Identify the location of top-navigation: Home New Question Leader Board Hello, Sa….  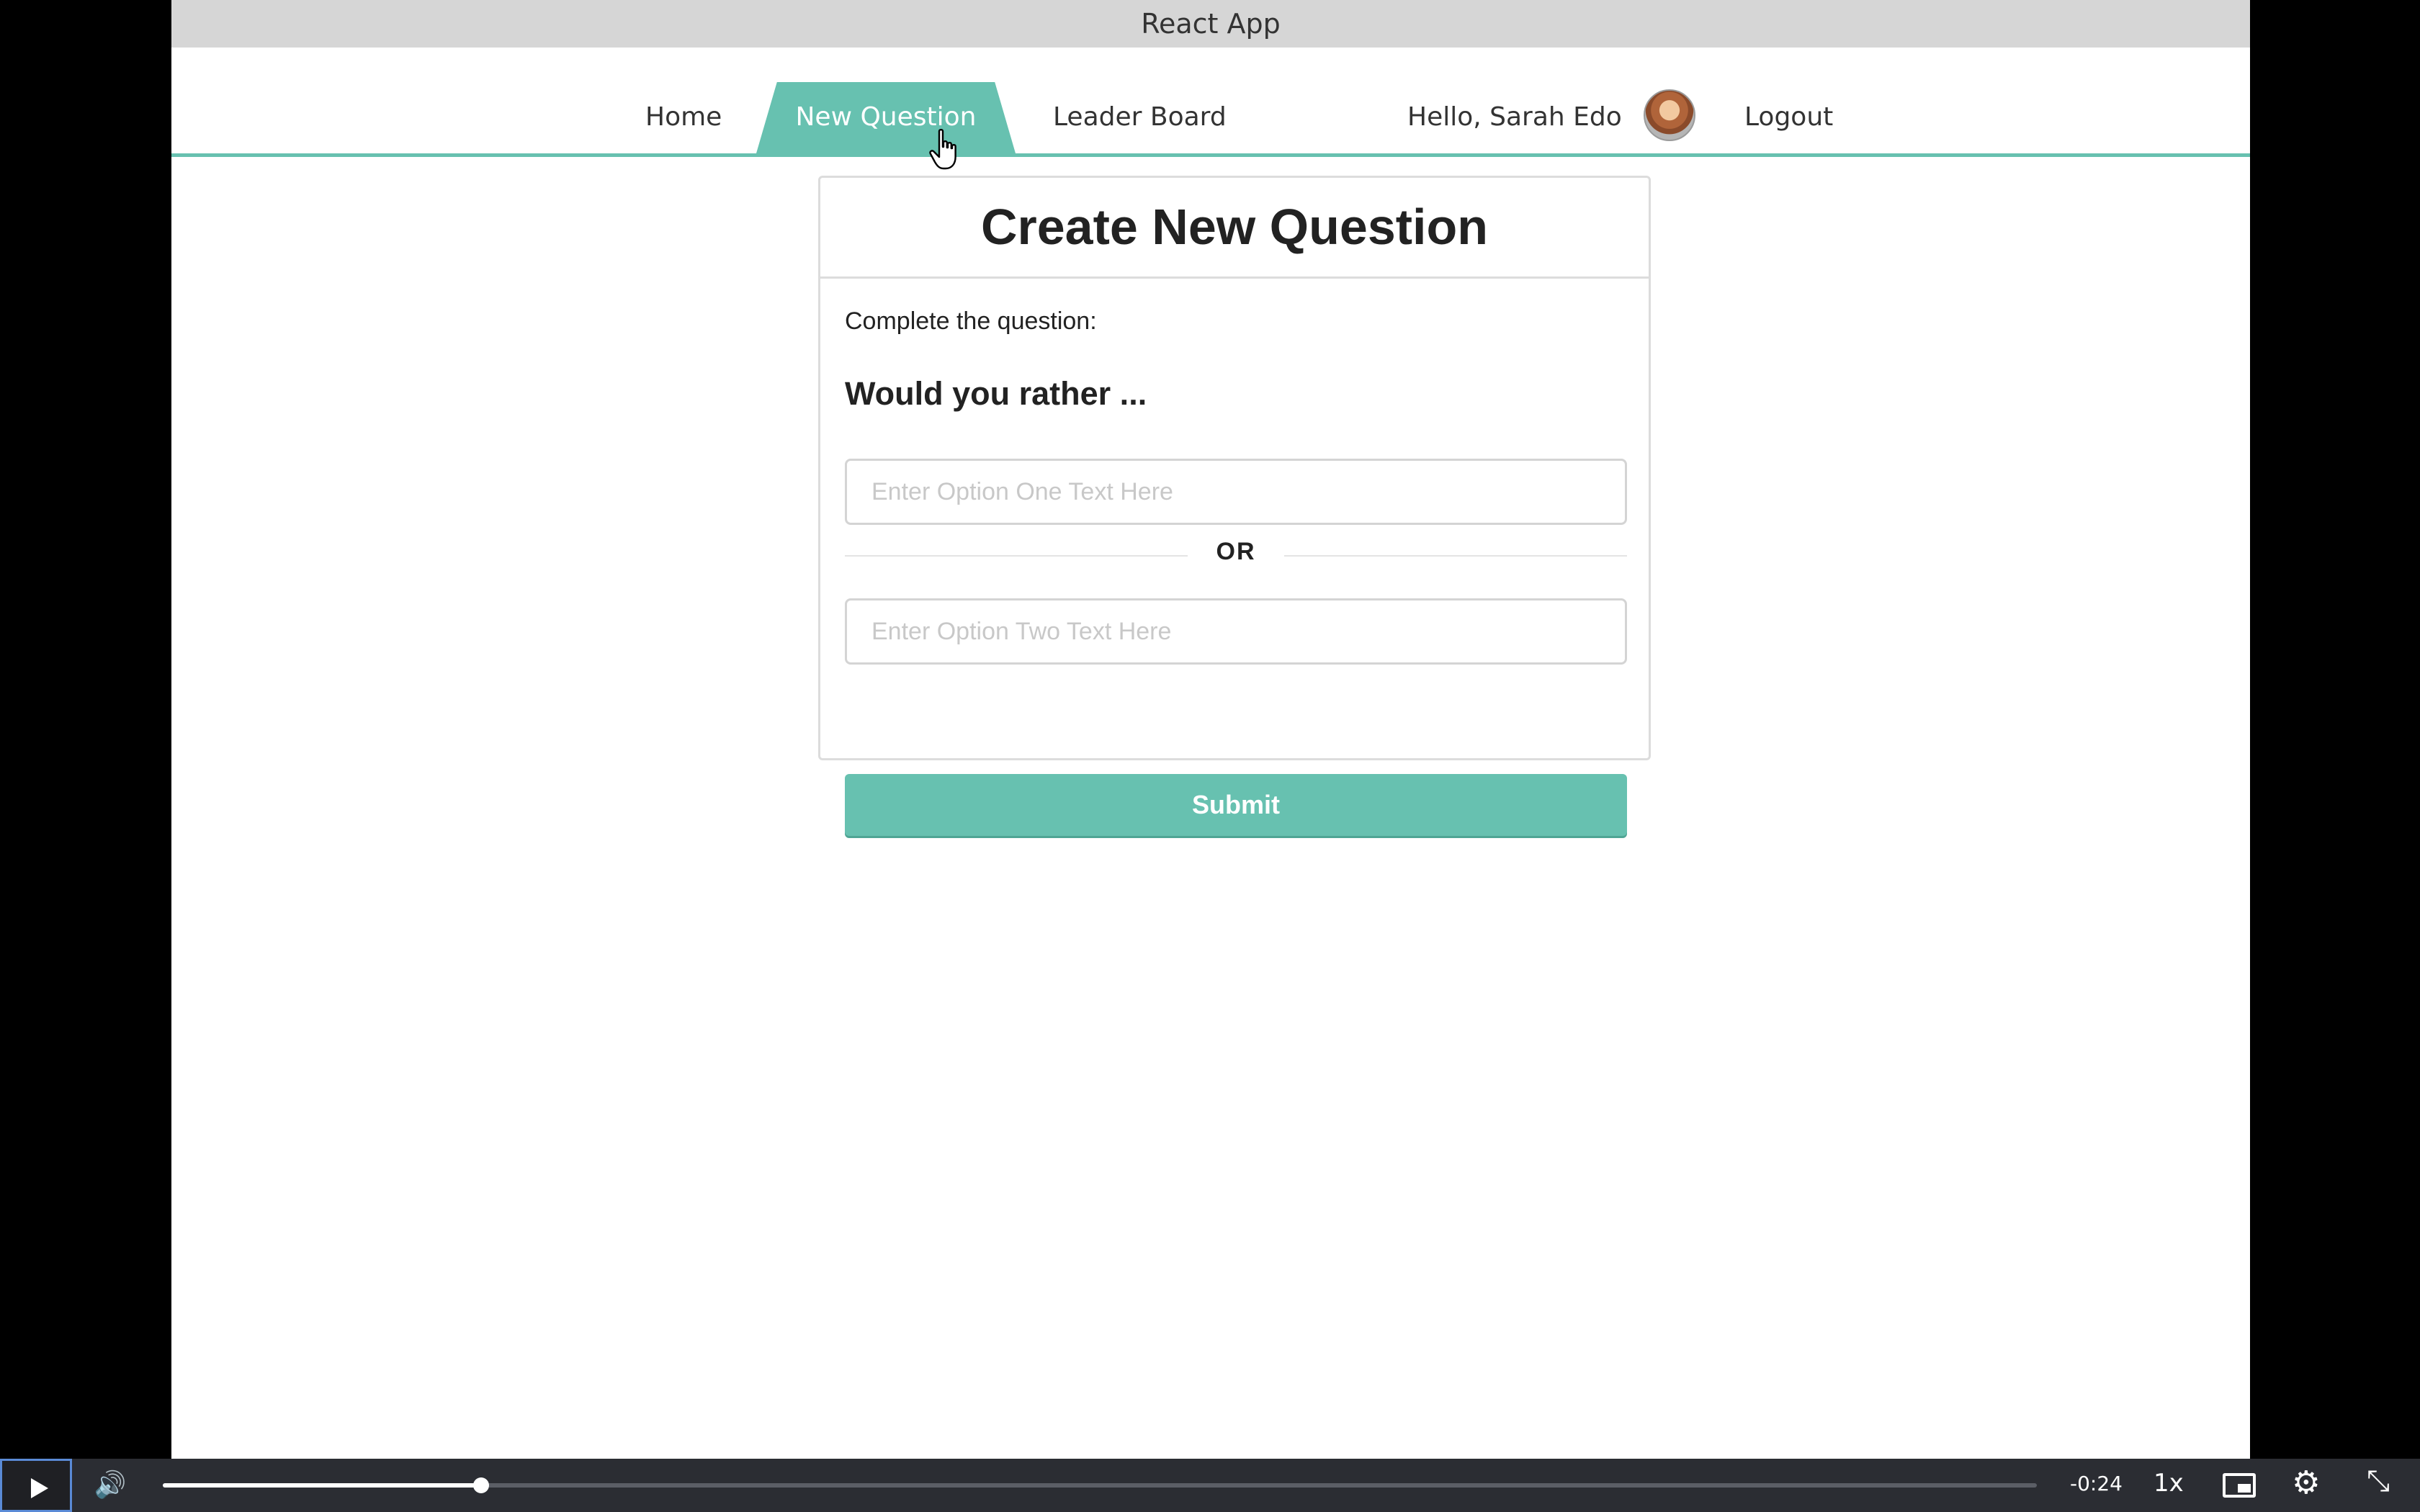
(1210, 109).